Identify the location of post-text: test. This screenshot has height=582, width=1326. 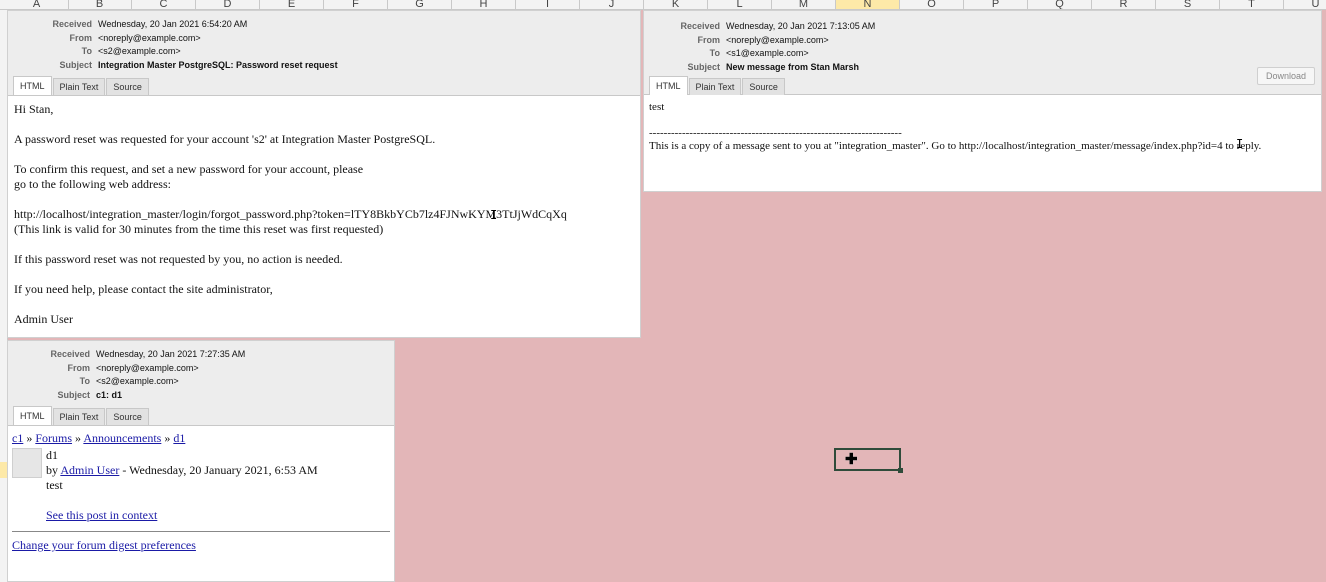
(54, 485).